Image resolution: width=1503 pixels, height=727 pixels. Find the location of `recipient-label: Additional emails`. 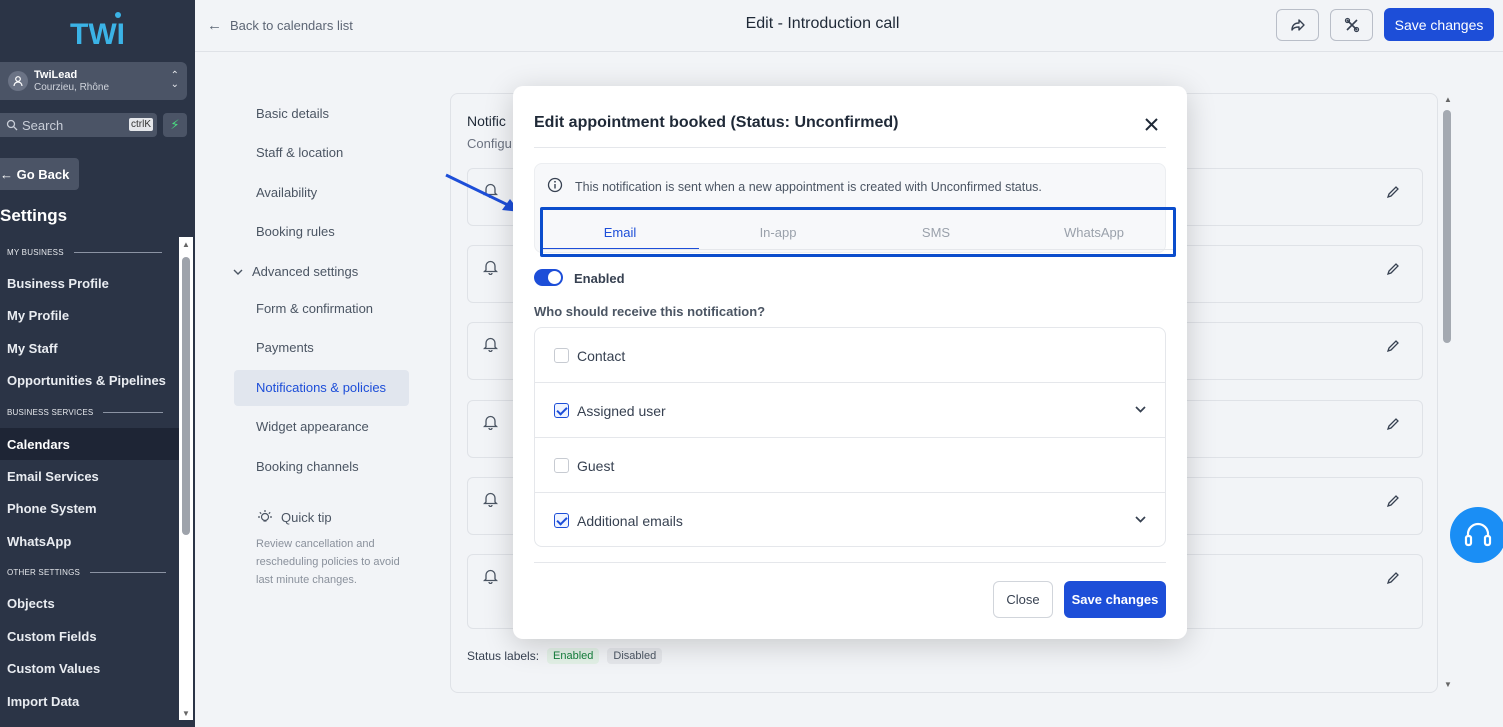

recipient-label: Additional emails is located at coordinates (630, 521).